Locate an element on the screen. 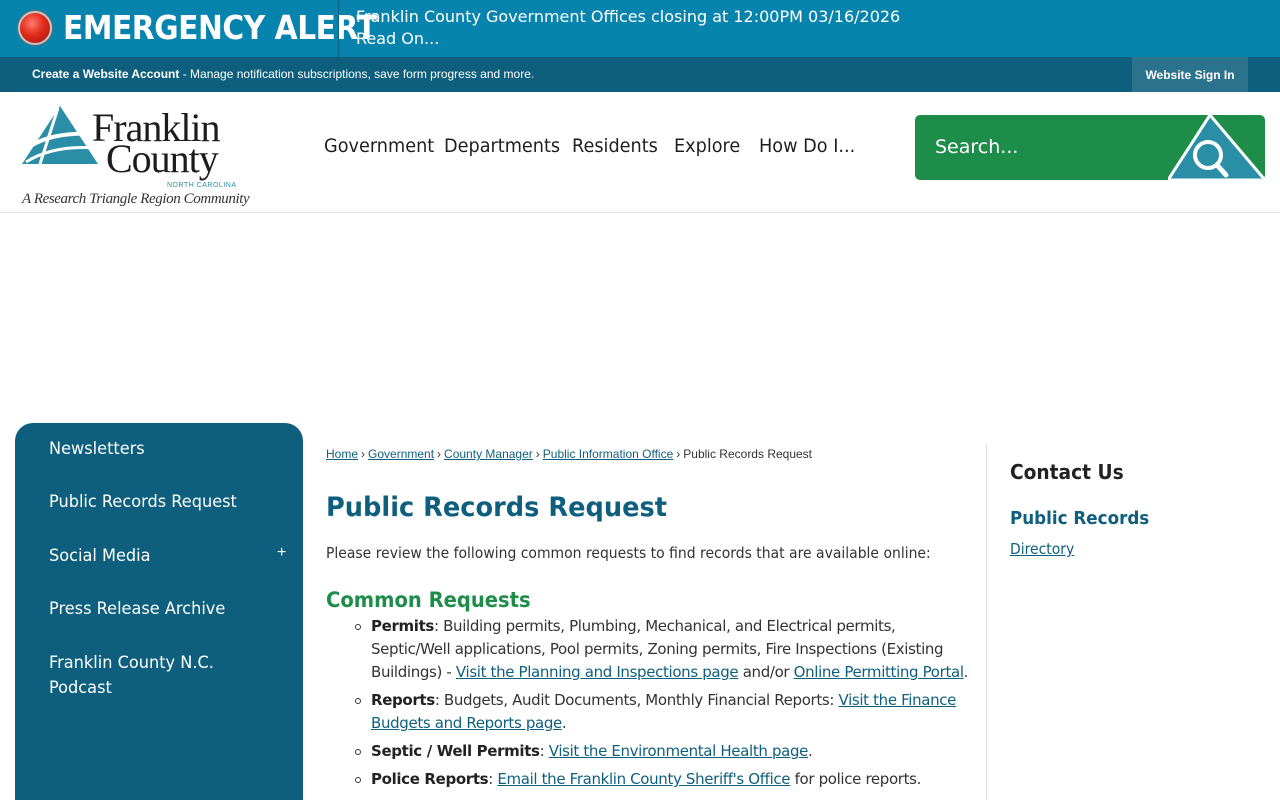 This screenshot has height=800, width=1280. triangle-logo-icon is located at coordinates (59, 135).